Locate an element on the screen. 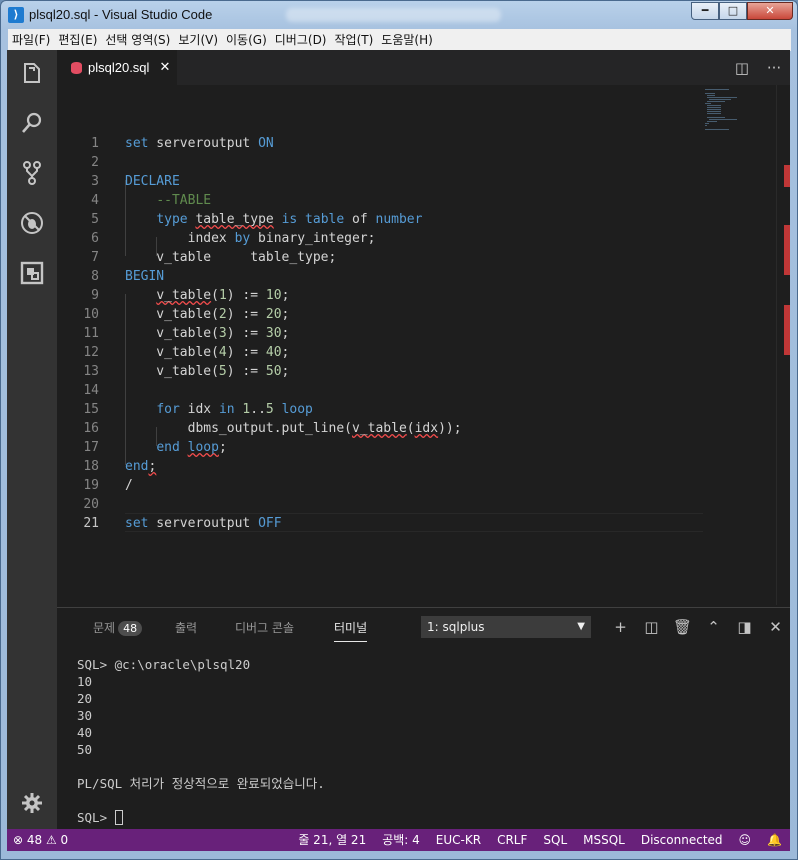 Image resolution: width=798 pixels, height=860 pixels. chevron-down-icon: ▼ is located at coordinates (581, 626).